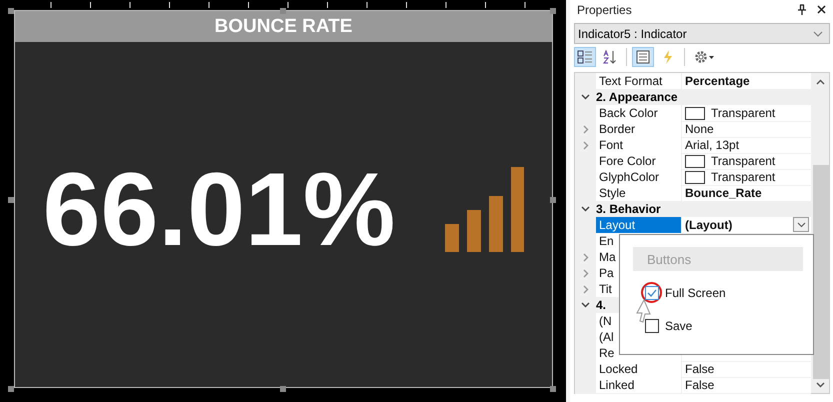 Image resolution: width=833 pixels, height=402 pixels. What do you see at coordinates (605, 337) in the screenshot?
I see `property-name: (Al` at bounding box center [605, 337].